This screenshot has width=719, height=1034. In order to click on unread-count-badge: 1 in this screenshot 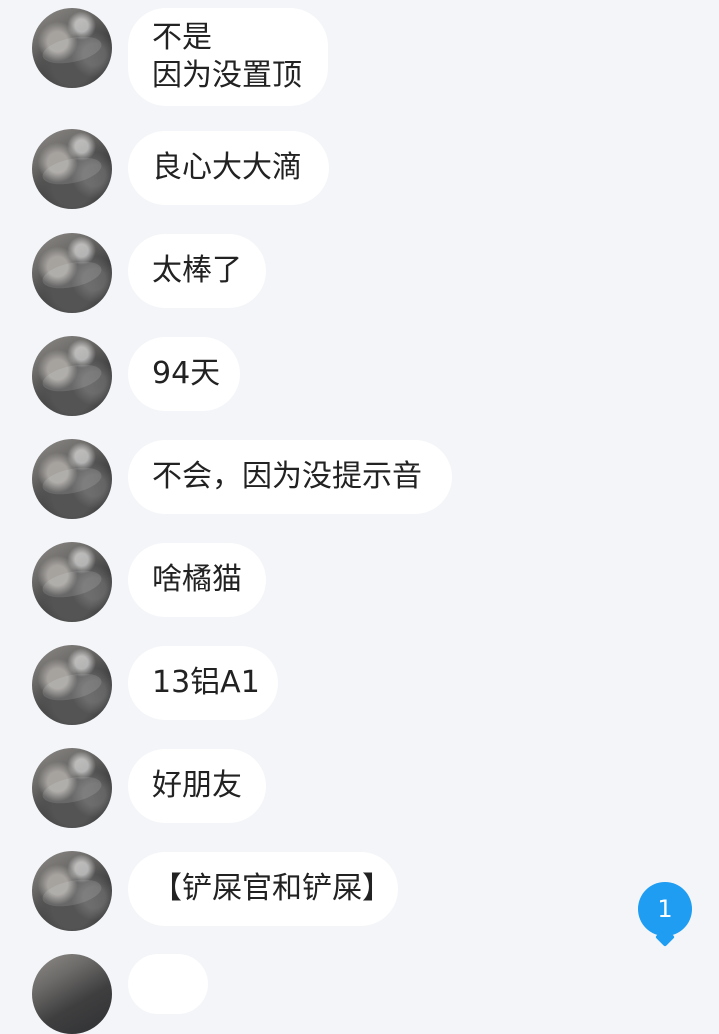, I will do `click(665, 909)`.